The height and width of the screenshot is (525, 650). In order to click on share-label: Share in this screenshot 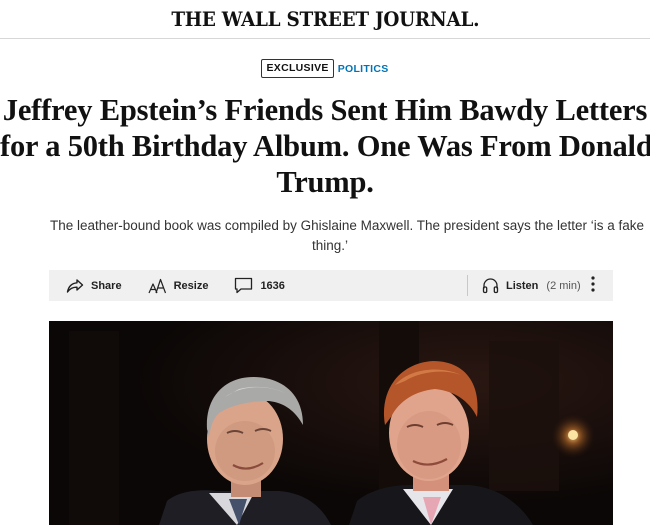, I will do `click(106, 285)`.